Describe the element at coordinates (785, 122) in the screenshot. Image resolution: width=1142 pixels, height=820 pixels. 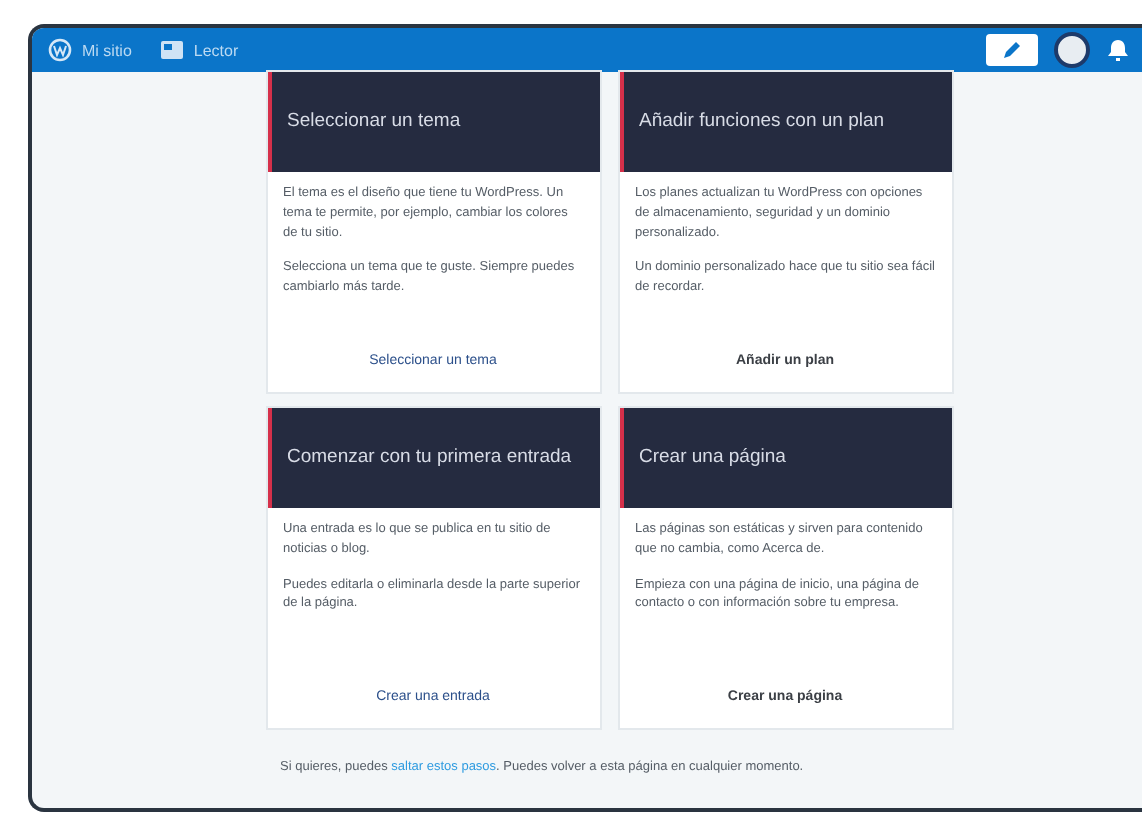
I see `card-title: Añadir funciones con un plan` at that location.